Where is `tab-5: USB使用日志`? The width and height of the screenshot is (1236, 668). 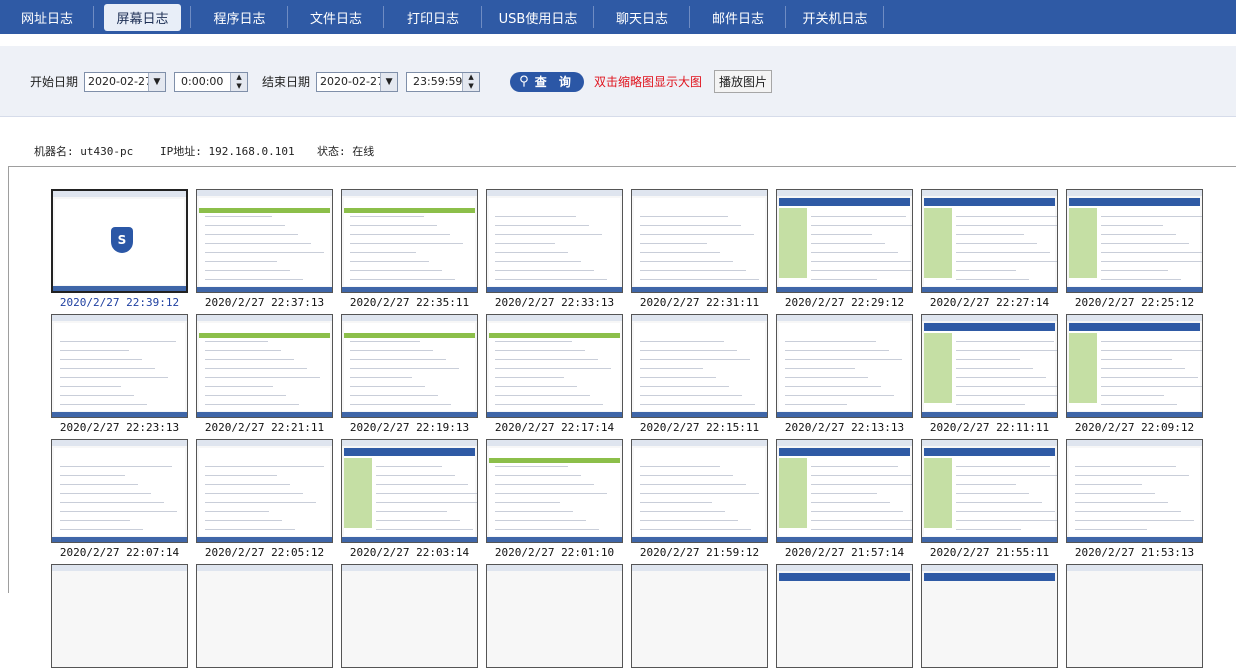
tab-5: USB使用日志 is located at coordinates (538, 17).